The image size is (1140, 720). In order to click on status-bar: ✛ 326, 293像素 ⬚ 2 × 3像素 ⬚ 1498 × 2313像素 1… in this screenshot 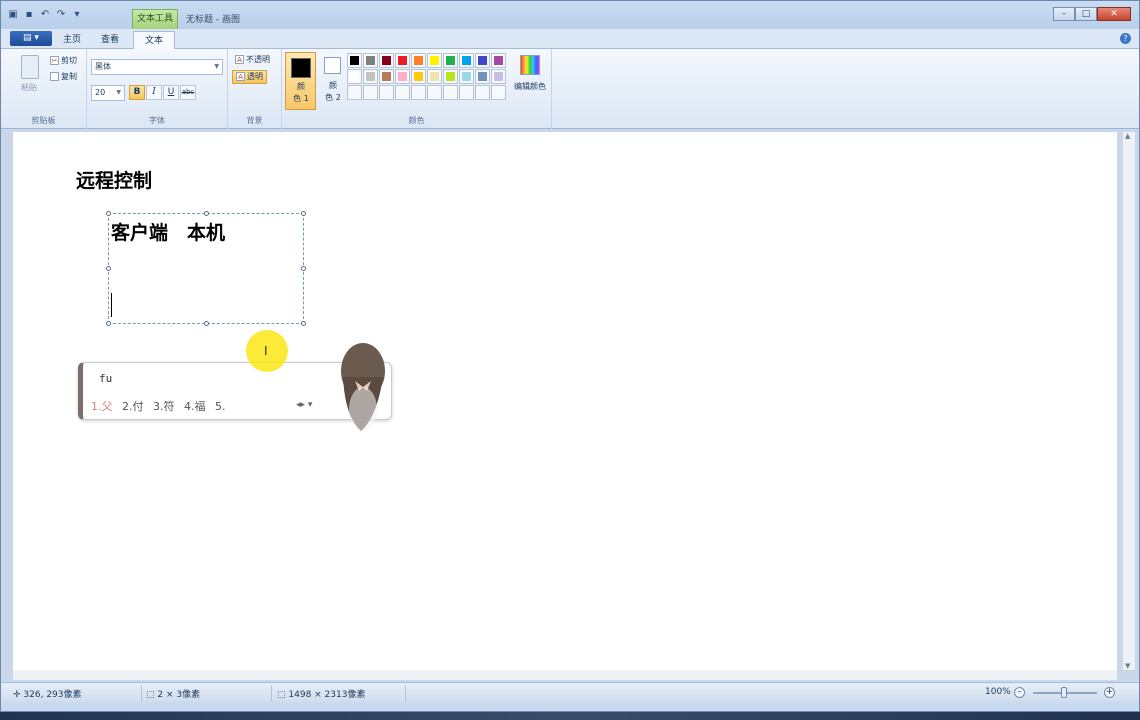, I will do `click(570, 692)`.